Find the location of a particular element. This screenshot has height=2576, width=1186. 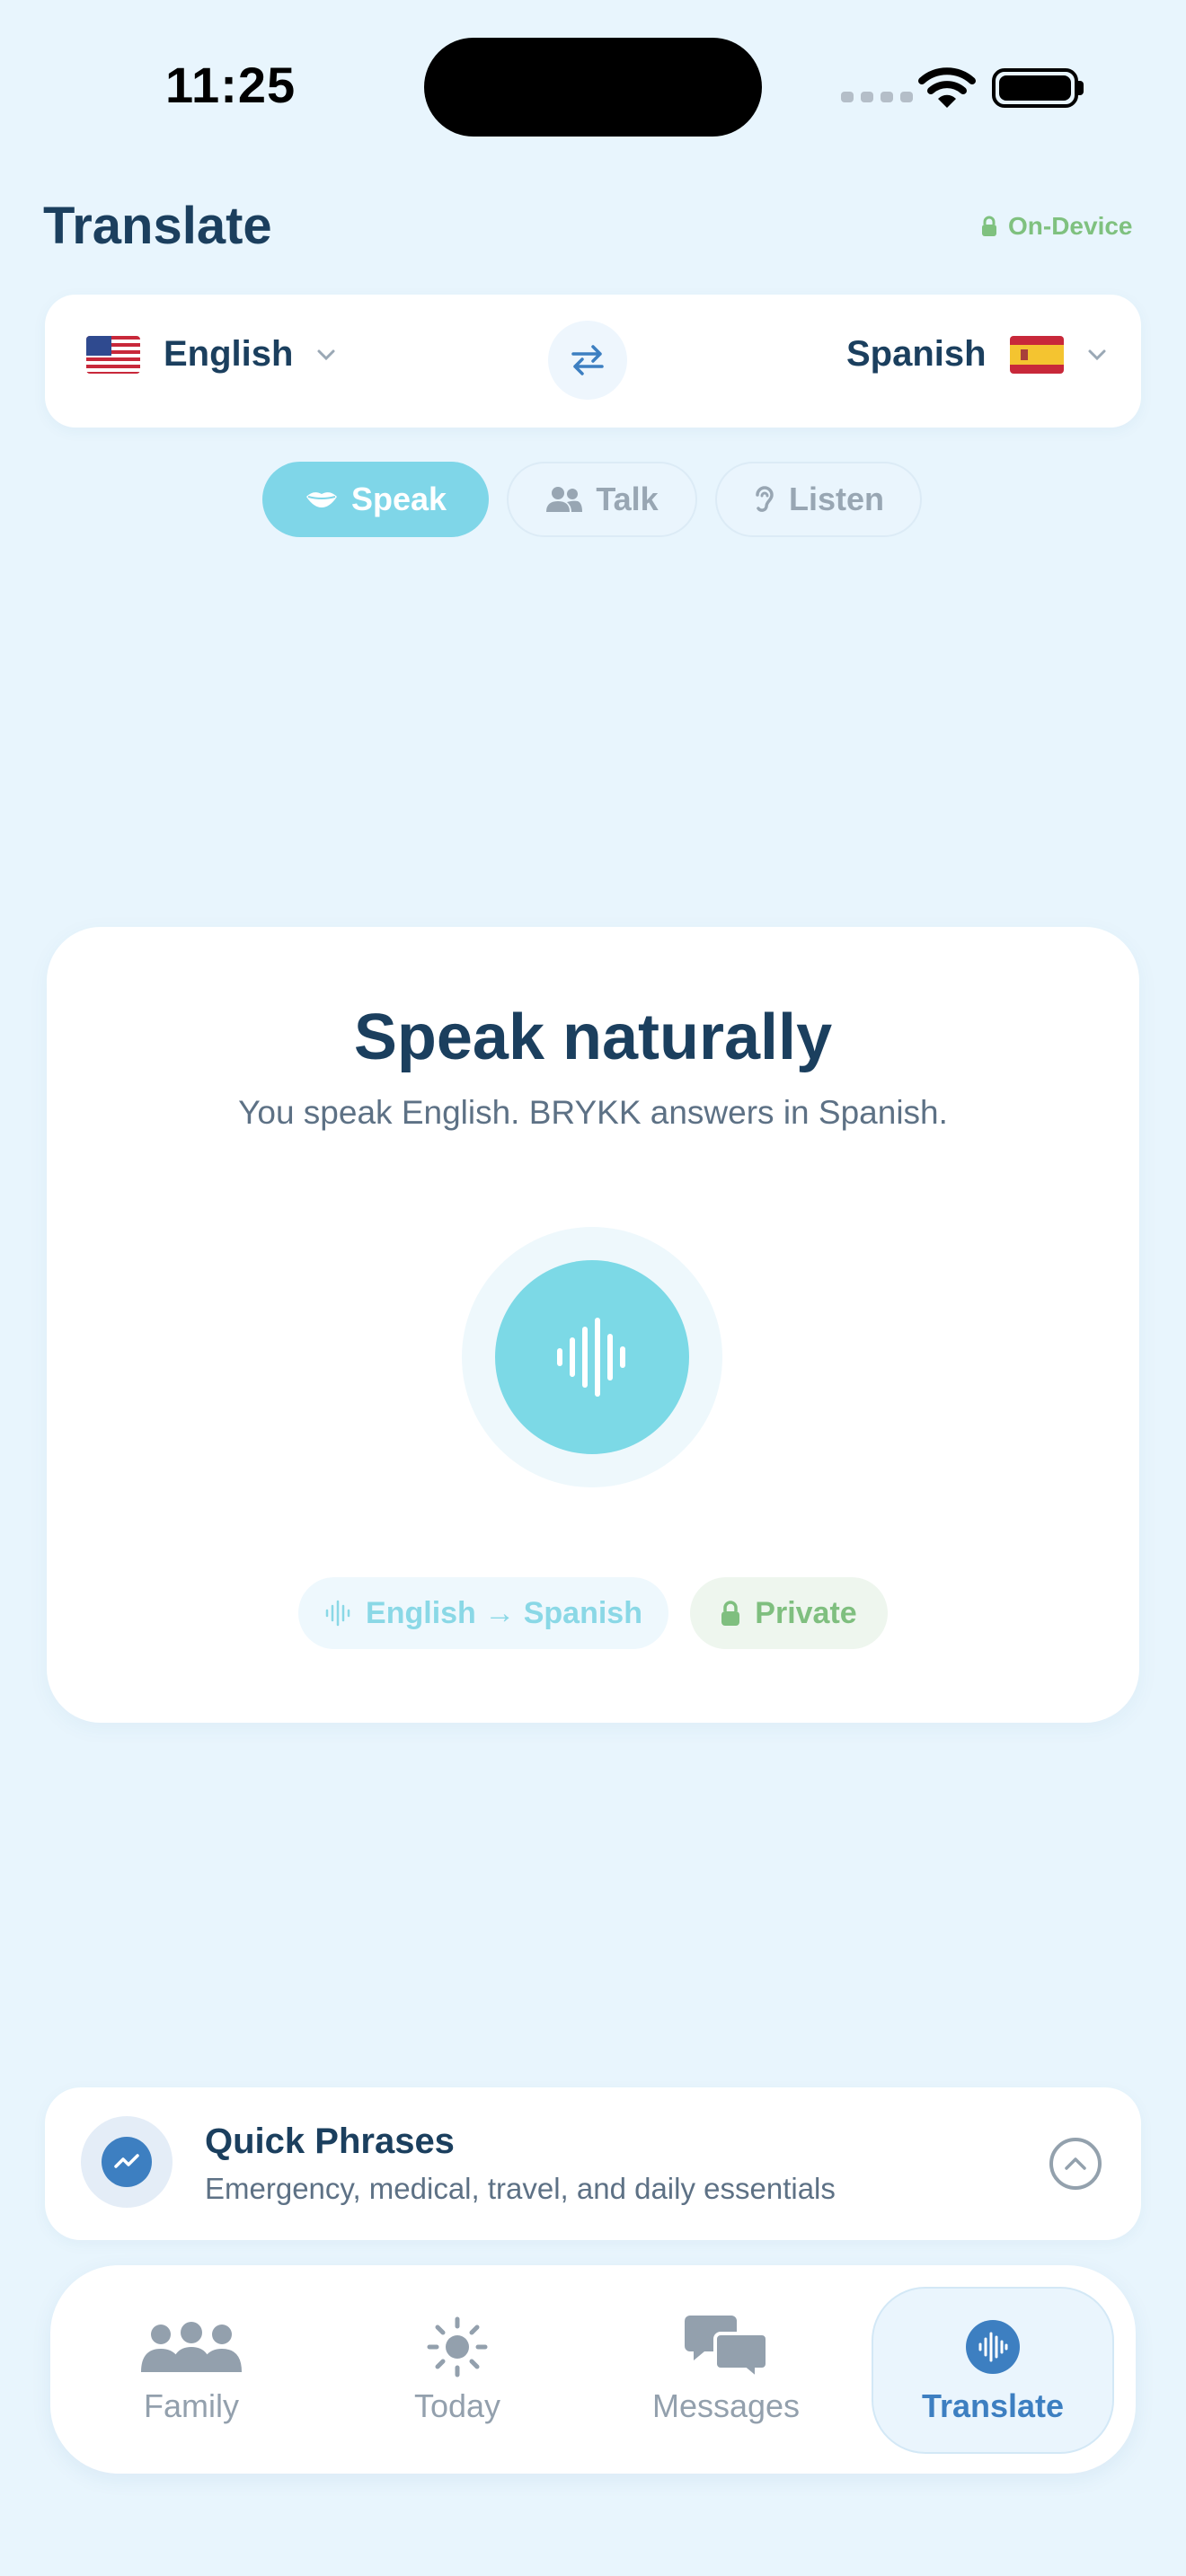

tab-messages: Messages is located at coordinates (726, 2370).